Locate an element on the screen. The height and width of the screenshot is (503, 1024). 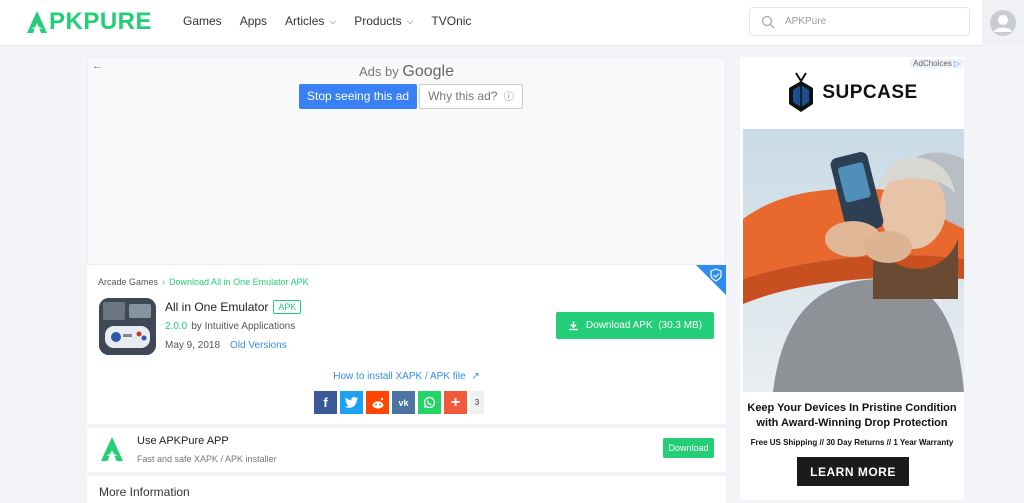
howto-label: How to install XAPK / APK file is located at coordinates (399, 376).